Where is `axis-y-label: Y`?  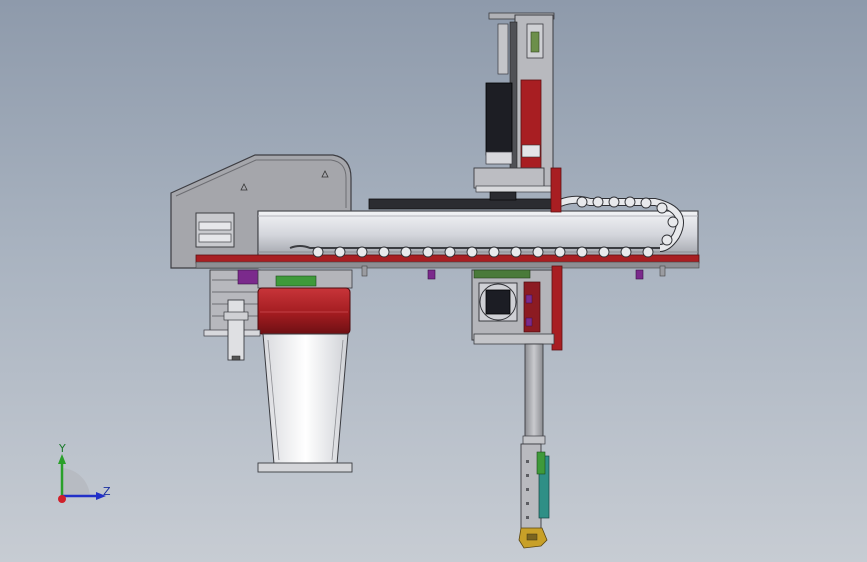 axis-y-label: Y is located at coordinates (62, 448).